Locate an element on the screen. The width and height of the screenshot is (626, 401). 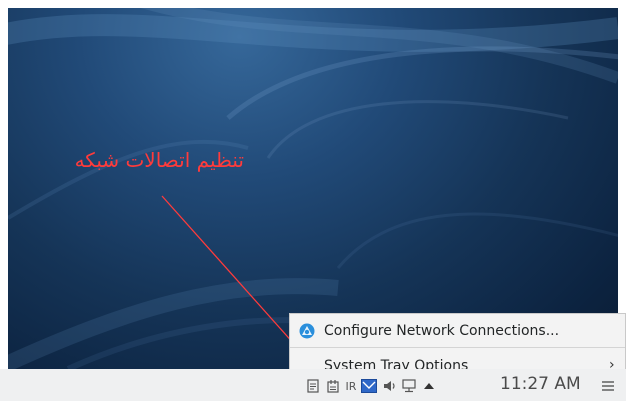
hamburger-menu-icon is located at coordinates (608, 386).